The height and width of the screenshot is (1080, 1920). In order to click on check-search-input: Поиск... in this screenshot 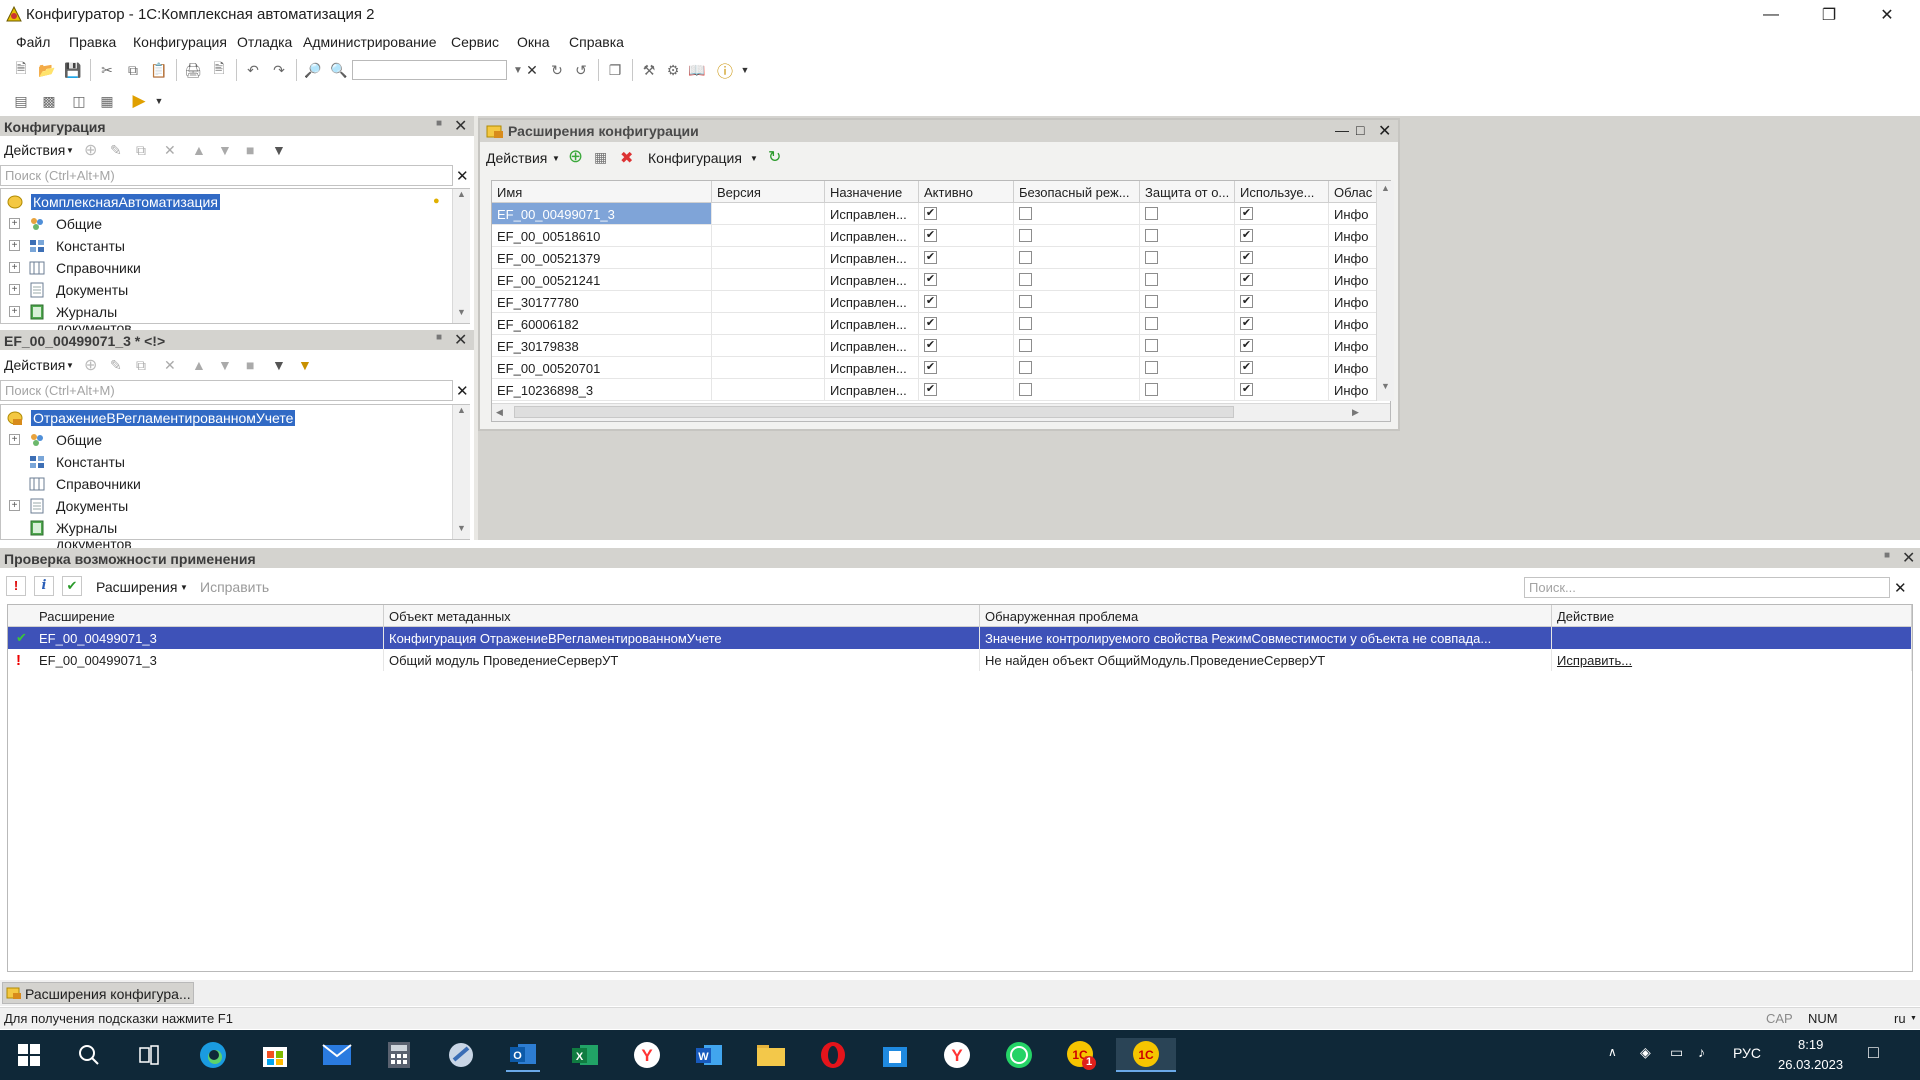, I will do `click(1707, 587)`.